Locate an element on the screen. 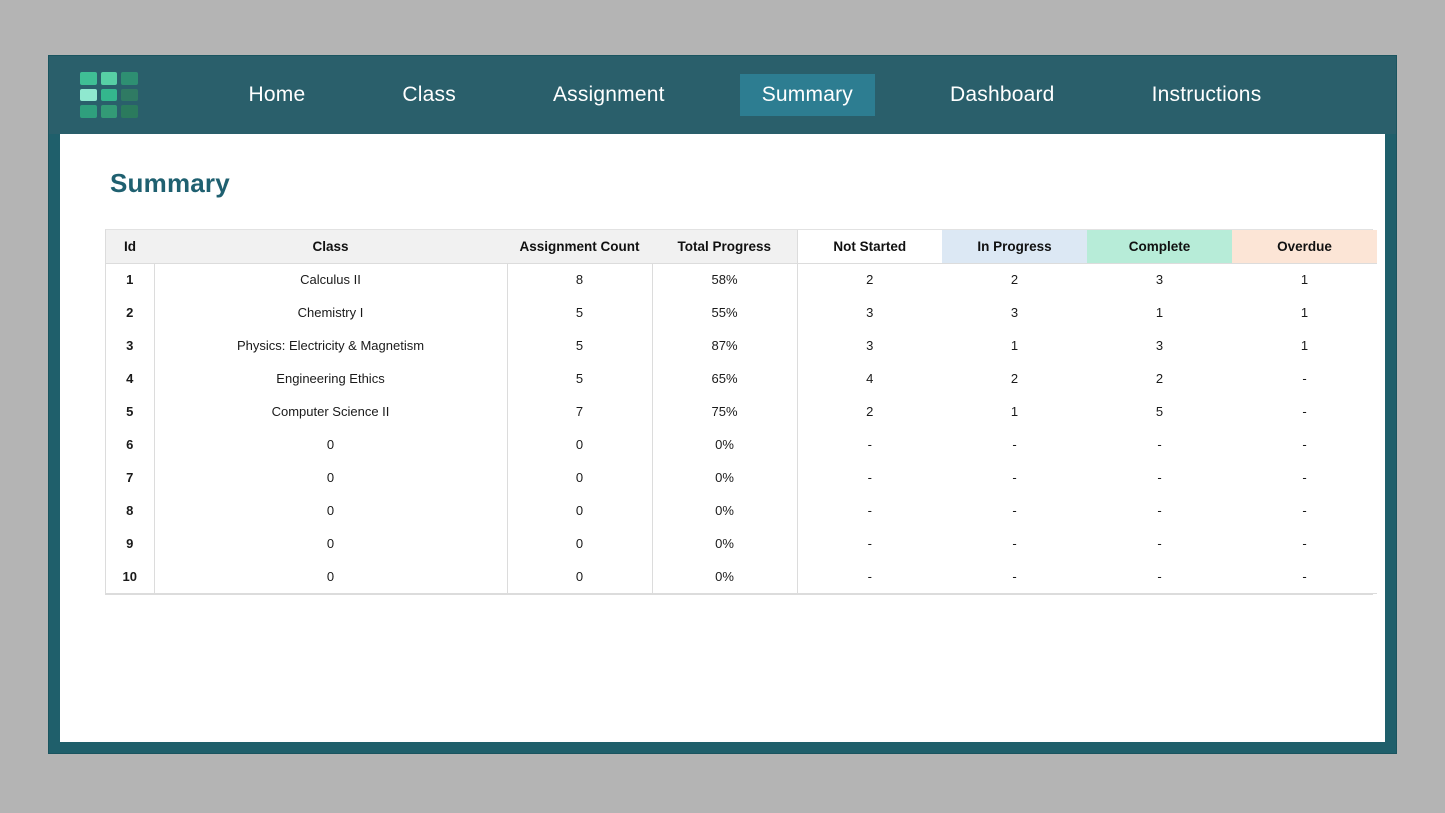 This screenshot has height=813, width=1445. cell-class: Chemistry I is located at coordinates (330, 312).